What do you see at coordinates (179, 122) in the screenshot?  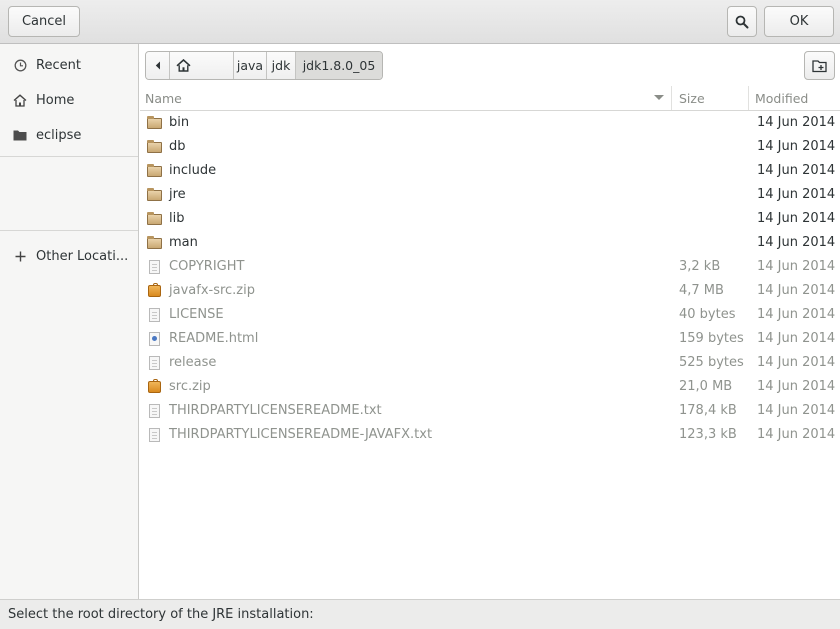 I see `file-name: bin` at bounding box center [179, 122].